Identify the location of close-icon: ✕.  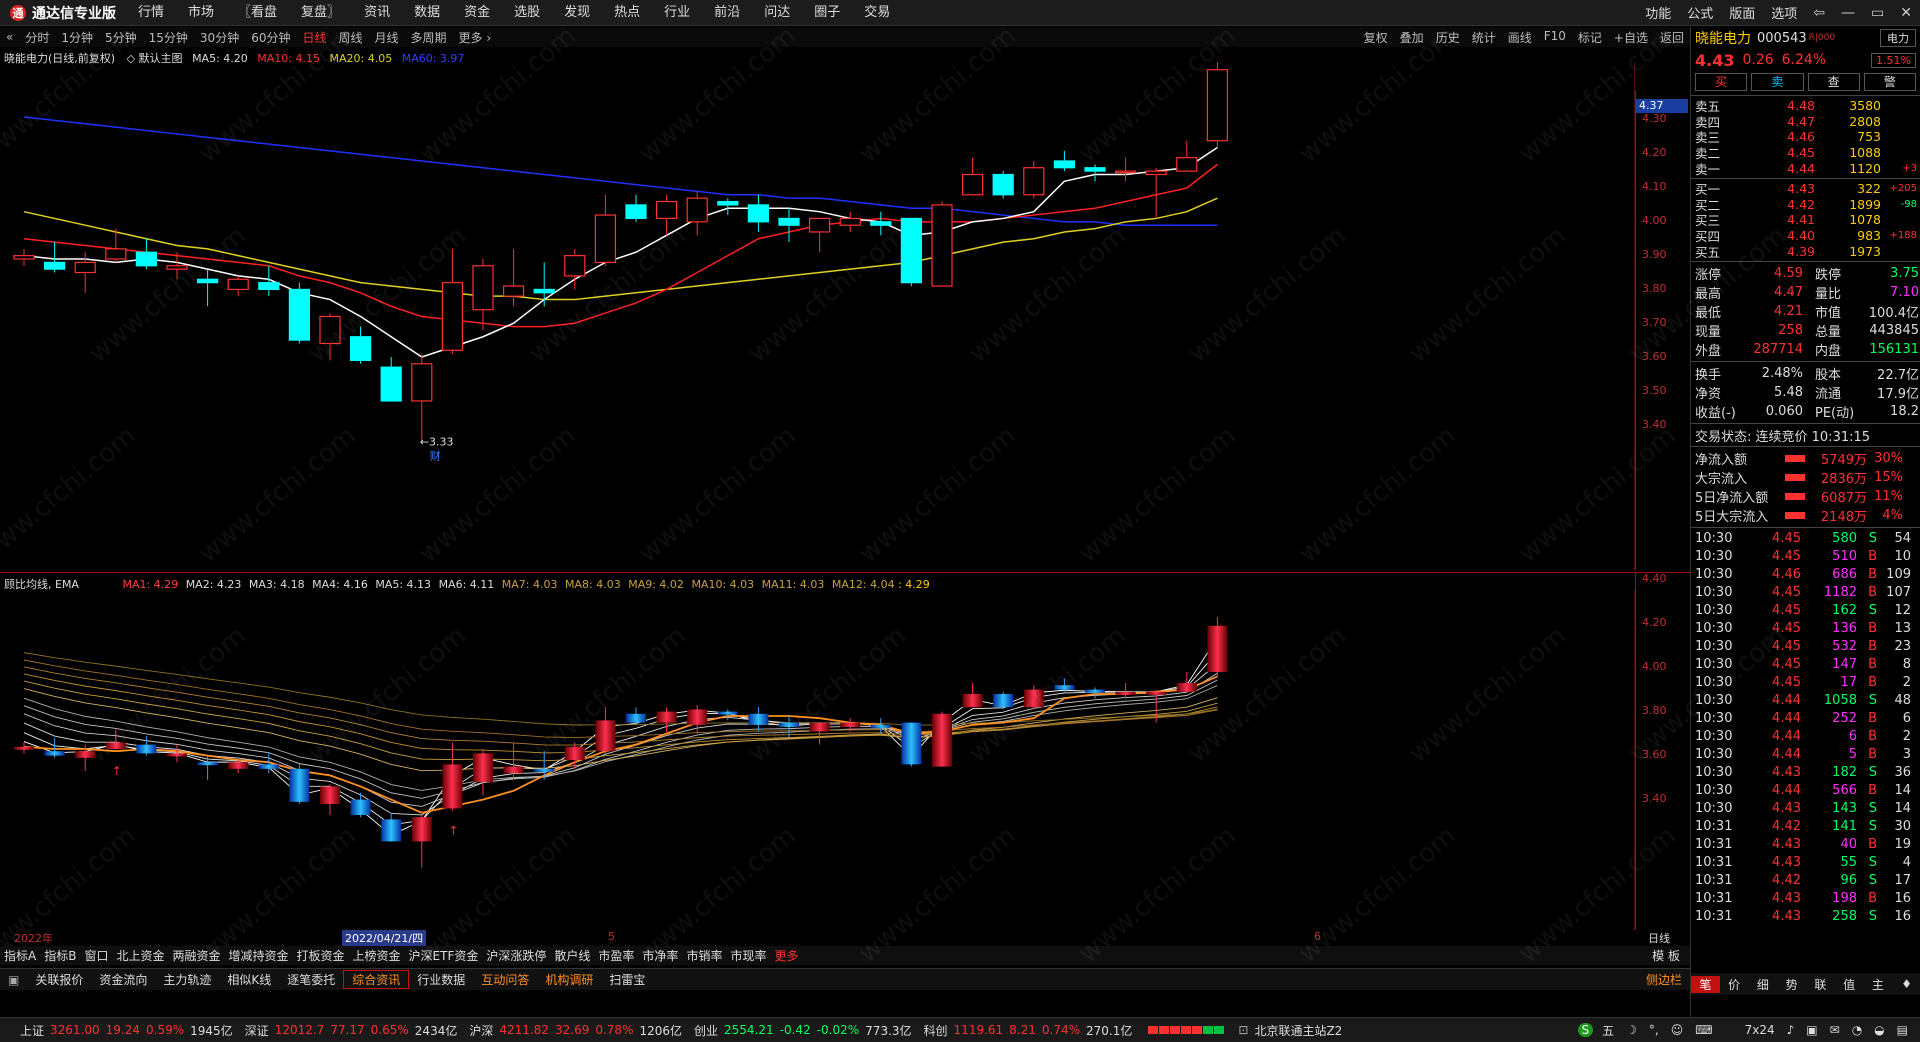
(1906, 13).